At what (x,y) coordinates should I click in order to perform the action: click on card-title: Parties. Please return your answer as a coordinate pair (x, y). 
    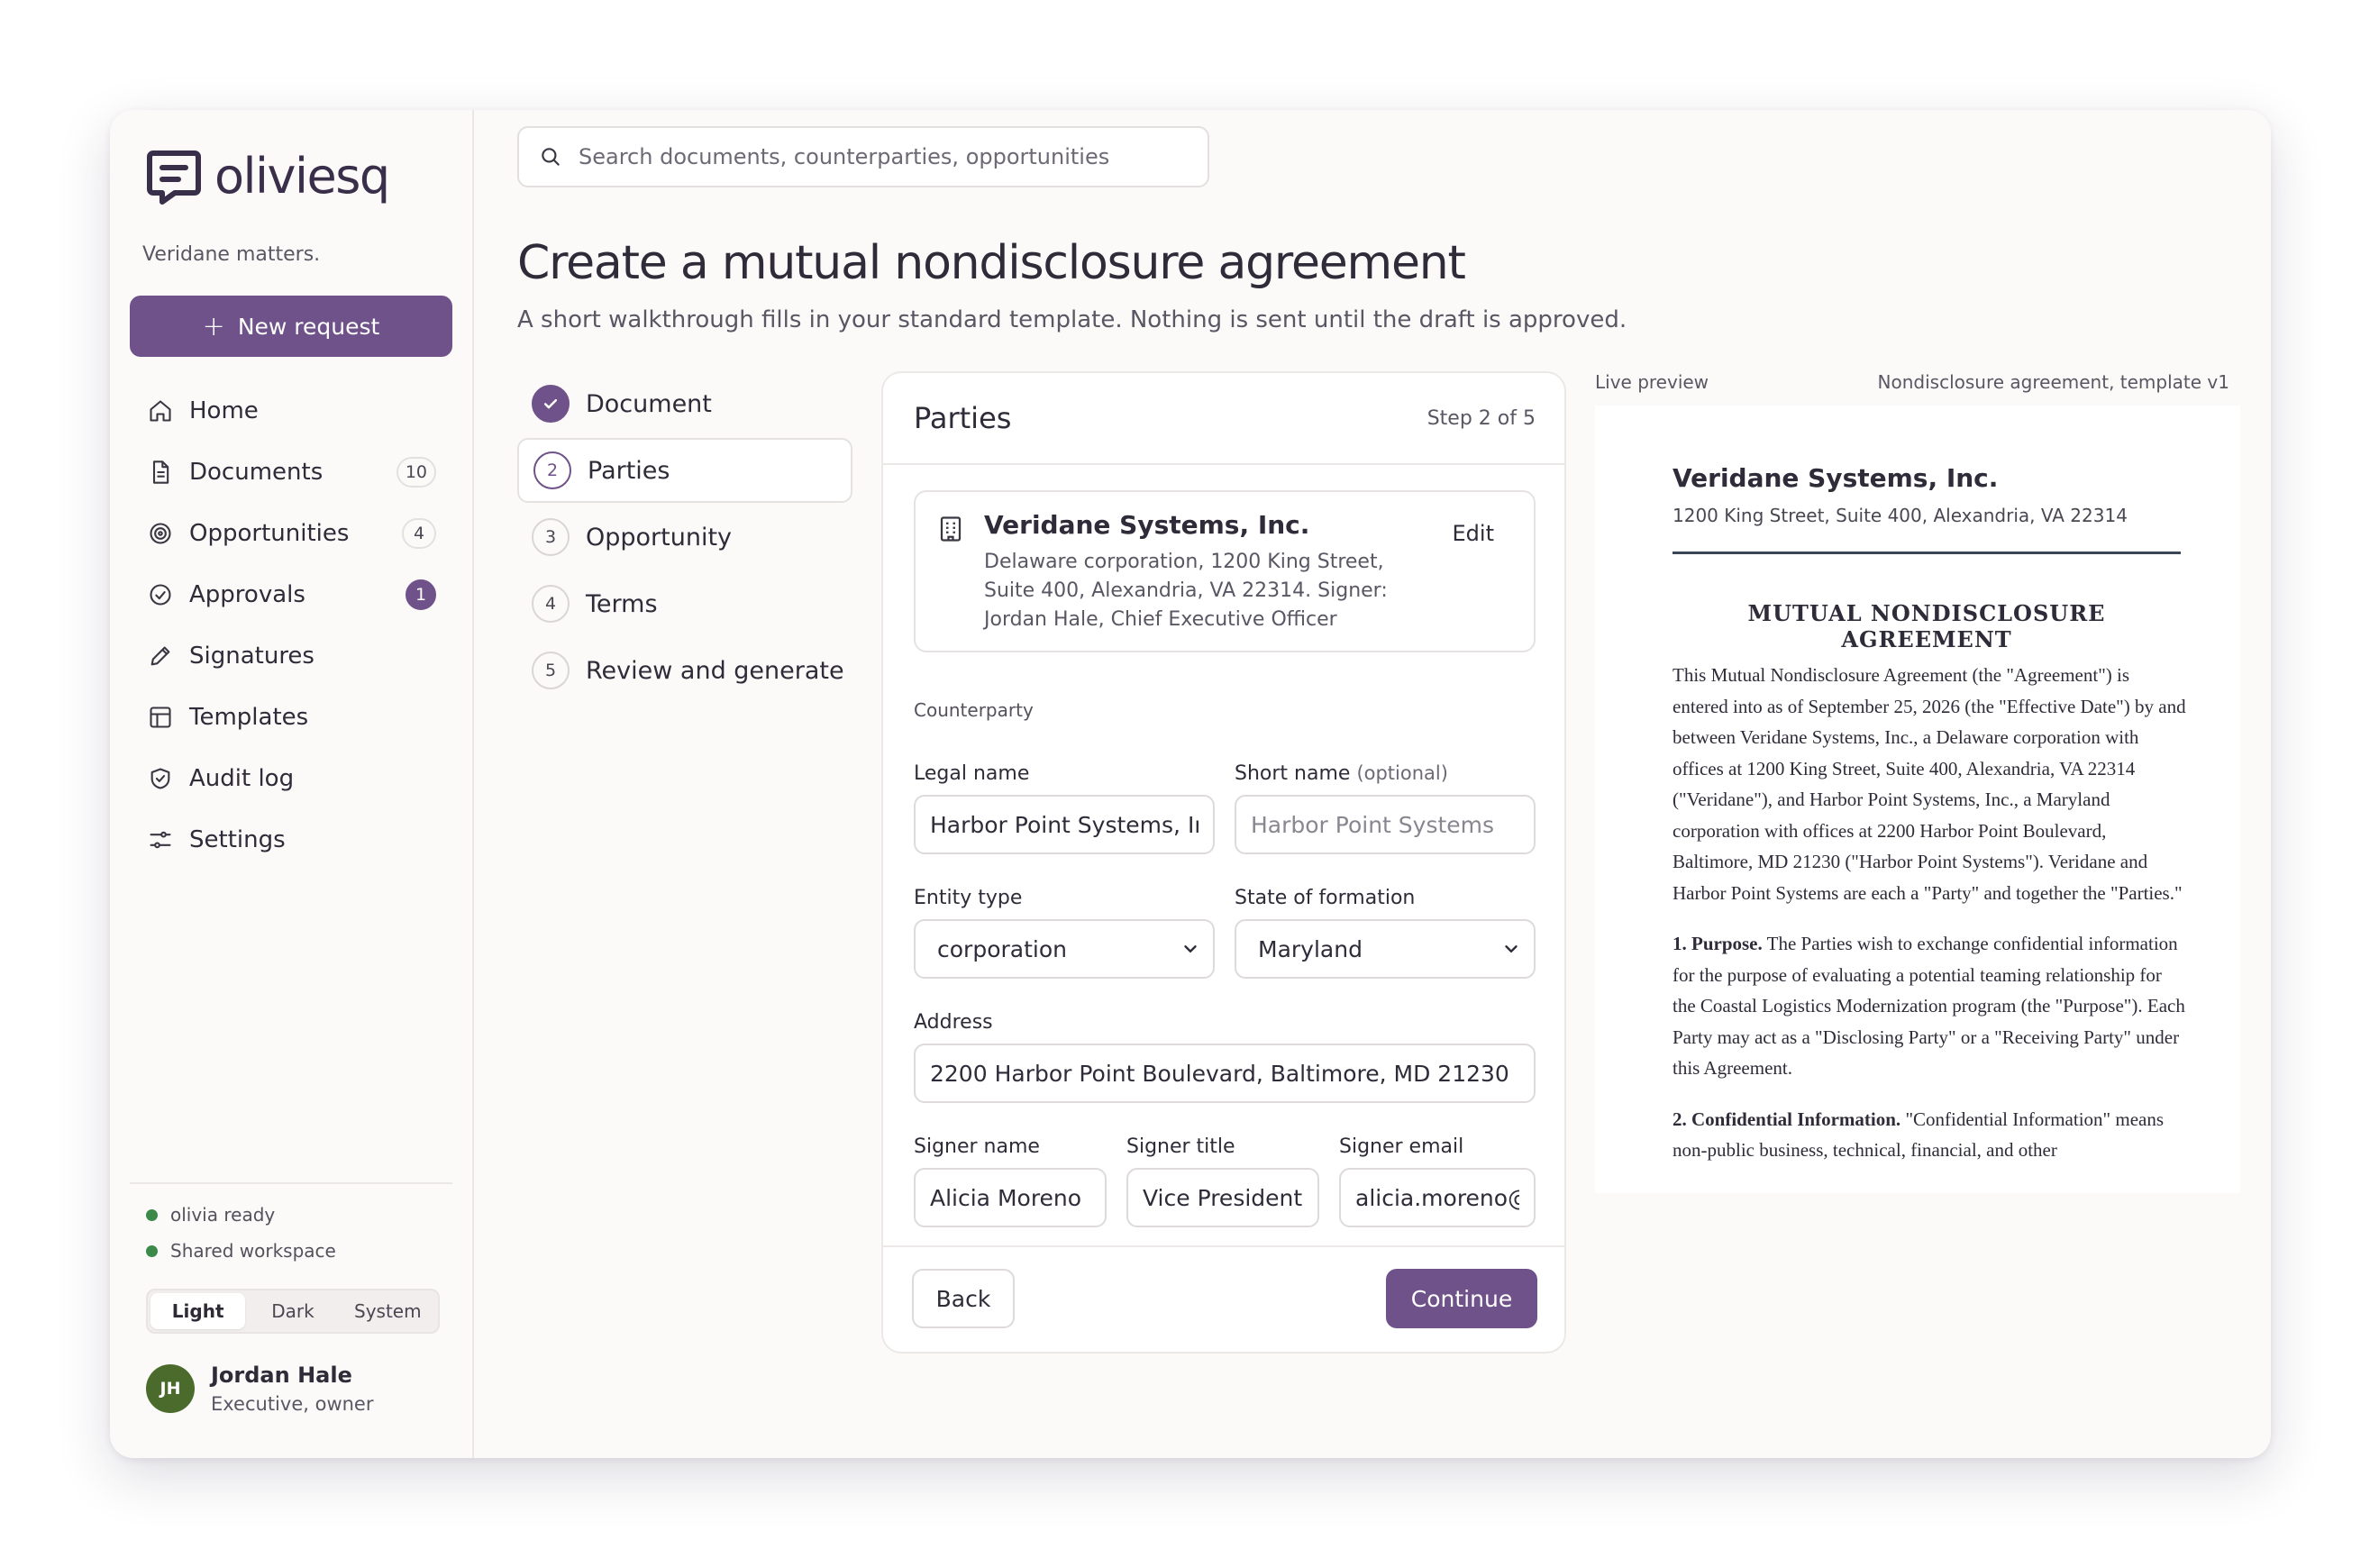
    Looking at the image, I should click on (963, 418).